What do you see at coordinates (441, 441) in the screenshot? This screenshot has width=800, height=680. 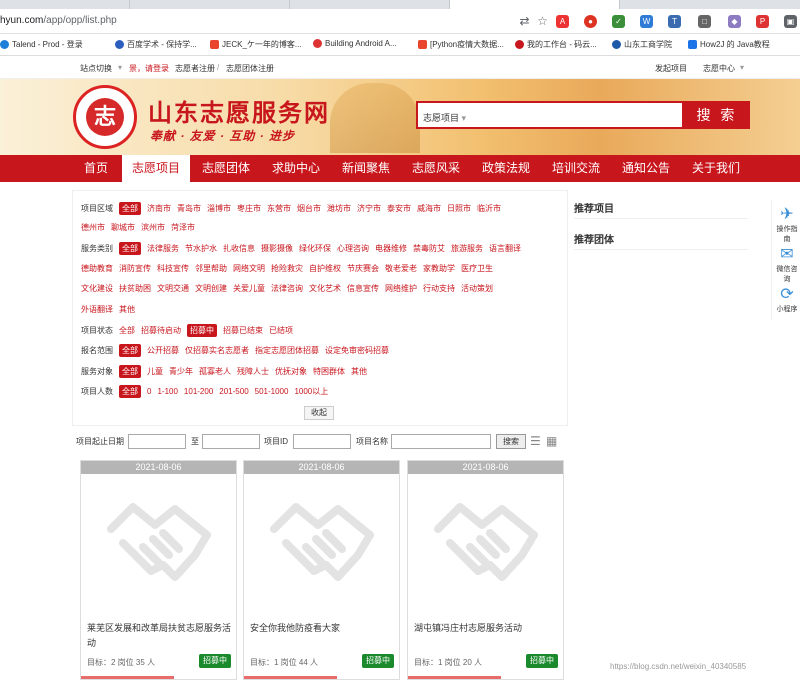 I see `project-name-input` at bounding box center [441, 441].